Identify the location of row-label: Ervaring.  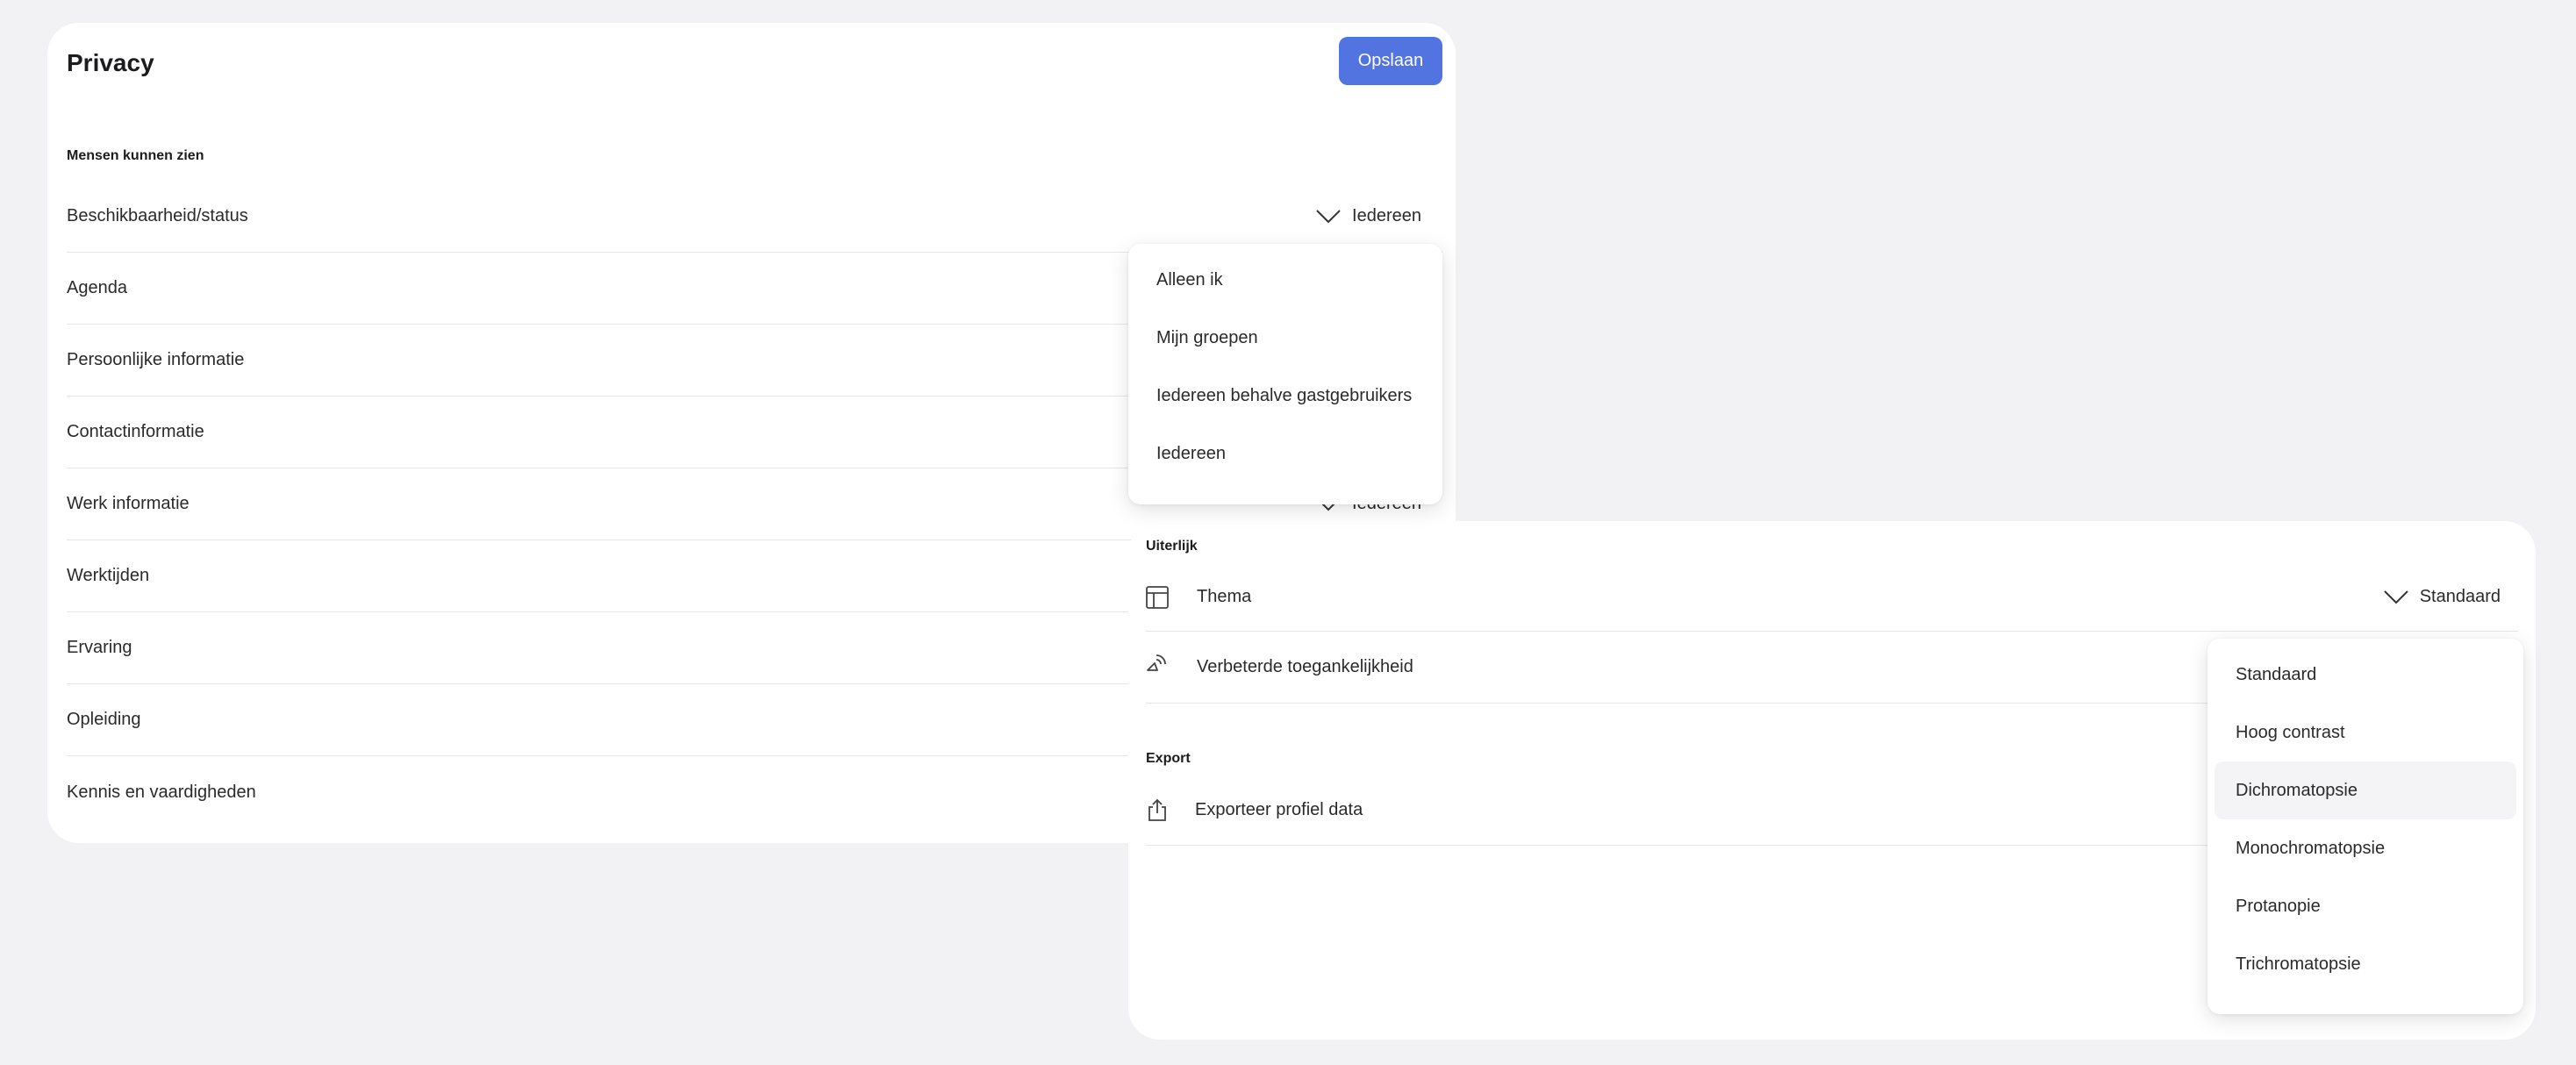
(99, 647).